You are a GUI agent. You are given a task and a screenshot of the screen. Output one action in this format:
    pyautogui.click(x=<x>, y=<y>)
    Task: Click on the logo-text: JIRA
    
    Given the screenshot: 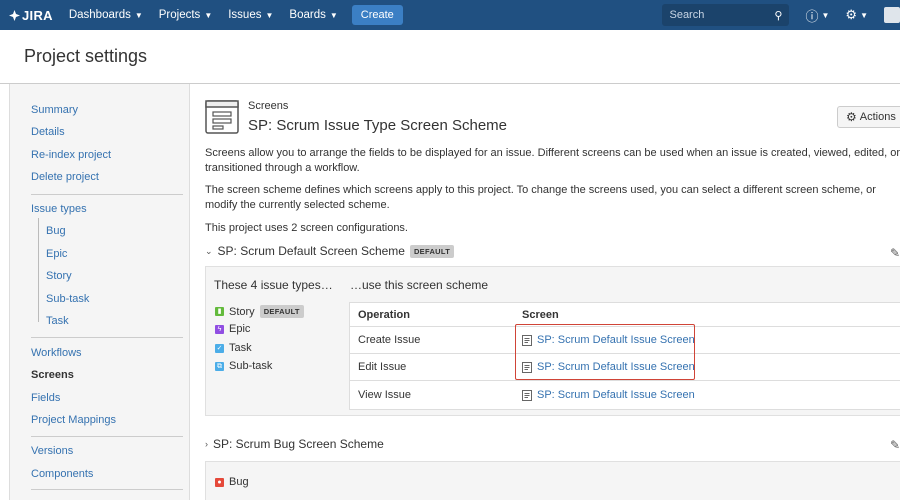 What is the action you would take?
    pyautogui.click(x=37, y=15)
    